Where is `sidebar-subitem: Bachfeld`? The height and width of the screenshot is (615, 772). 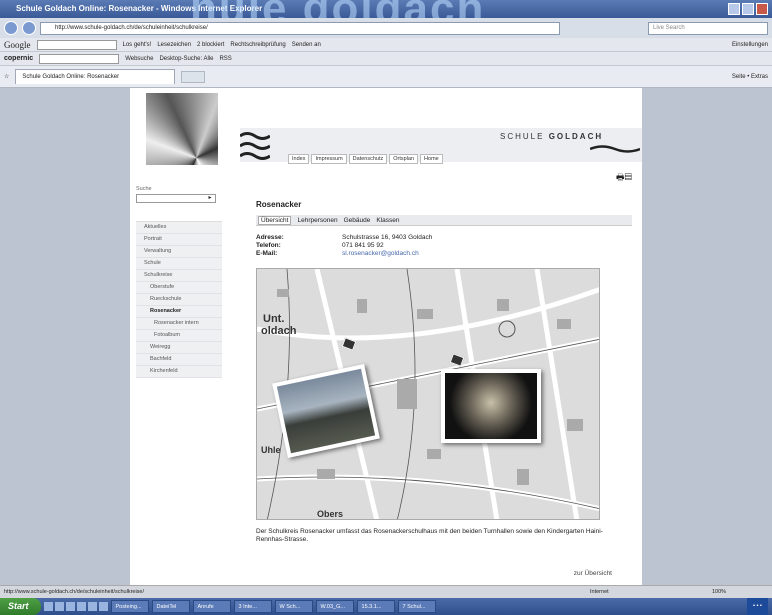
sidebar-subitem: Bachfeld is located at coordinates (179, 360).